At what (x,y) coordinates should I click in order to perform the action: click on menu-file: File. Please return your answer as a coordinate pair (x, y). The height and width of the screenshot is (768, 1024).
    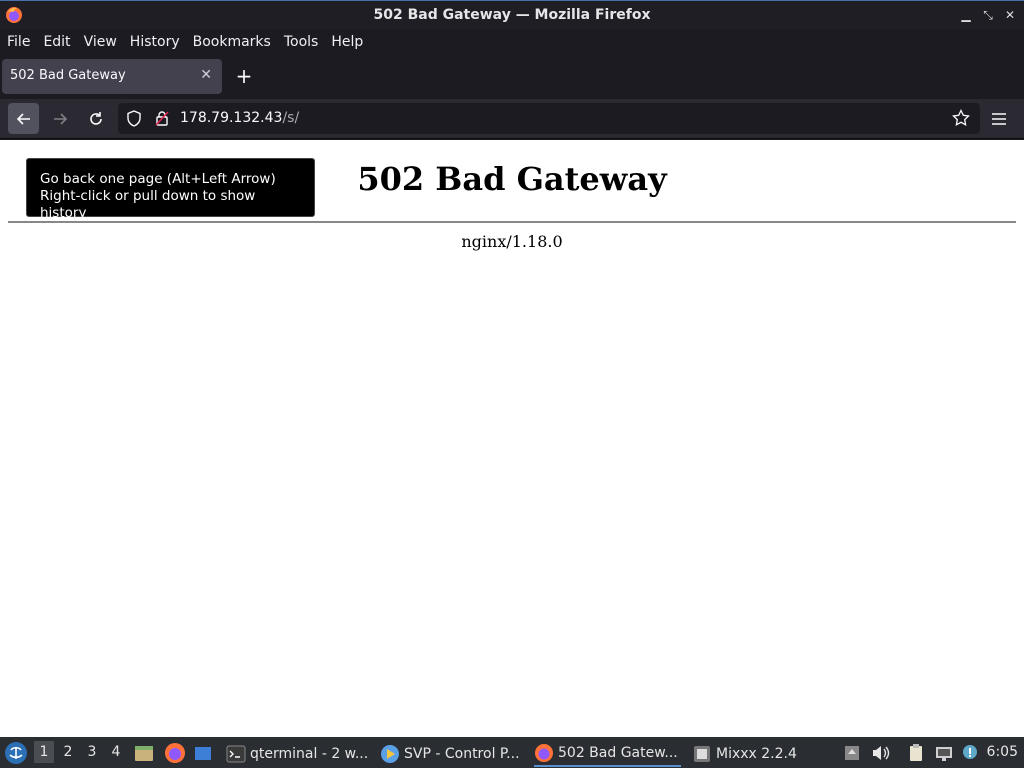
    Looking at the image, I should click on (18, 42).